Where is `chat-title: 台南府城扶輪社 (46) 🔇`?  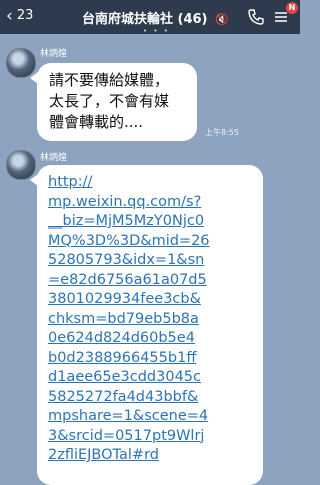 chat-title: 台南府城扶輪社 (46) 🔇 is located at coordinates (155, 17).